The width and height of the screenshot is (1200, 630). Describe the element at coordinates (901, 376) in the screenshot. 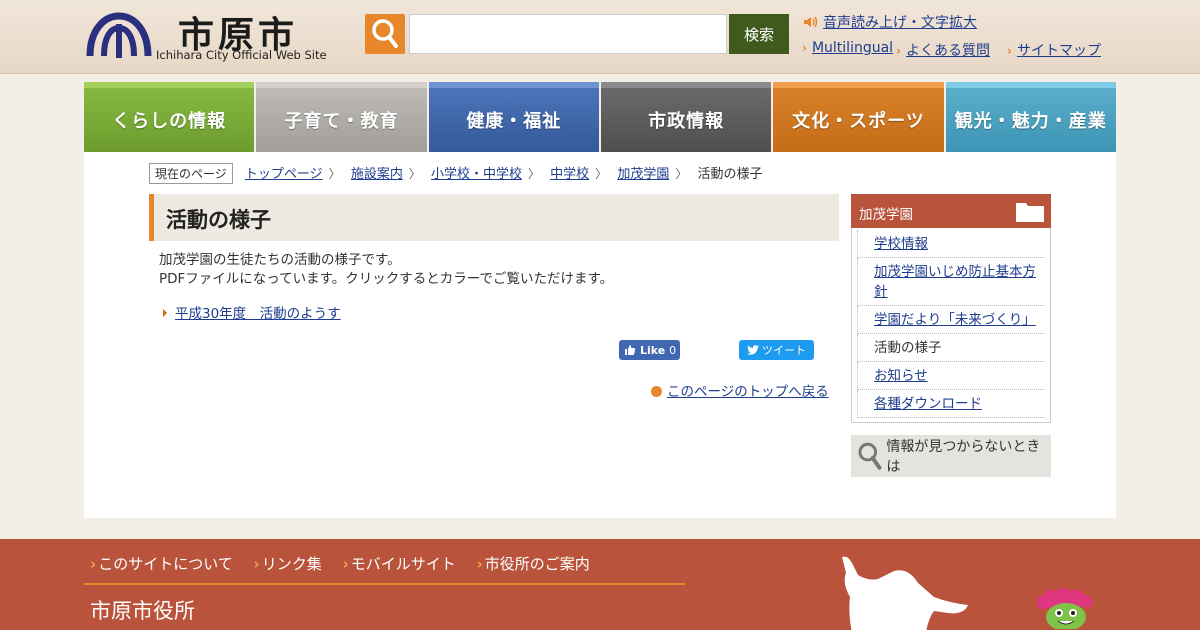

I see `sidebar-item-label: お知らせ` at that location.